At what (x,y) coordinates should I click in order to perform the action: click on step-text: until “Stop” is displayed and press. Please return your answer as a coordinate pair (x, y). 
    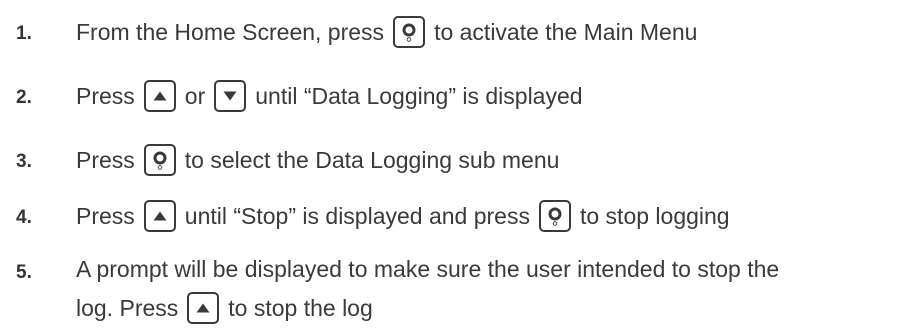
    Looking at the image, I should click on (357, 216).